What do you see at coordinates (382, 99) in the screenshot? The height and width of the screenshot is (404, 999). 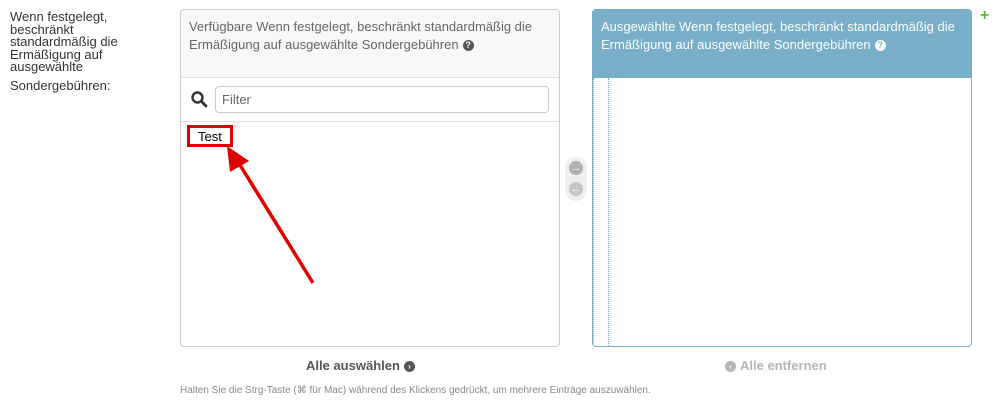 I see `filter-input` at bounding box center [382, 99].